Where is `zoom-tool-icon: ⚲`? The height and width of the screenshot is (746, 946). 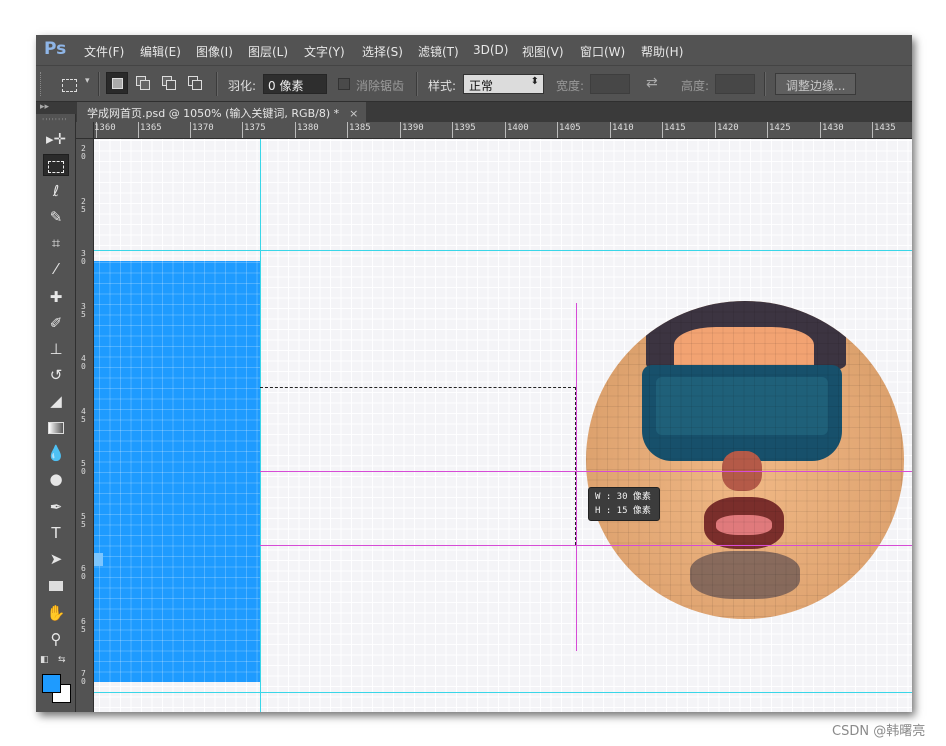
zoom-tool-icon: ⚲ is located at coordinates (56, 639).